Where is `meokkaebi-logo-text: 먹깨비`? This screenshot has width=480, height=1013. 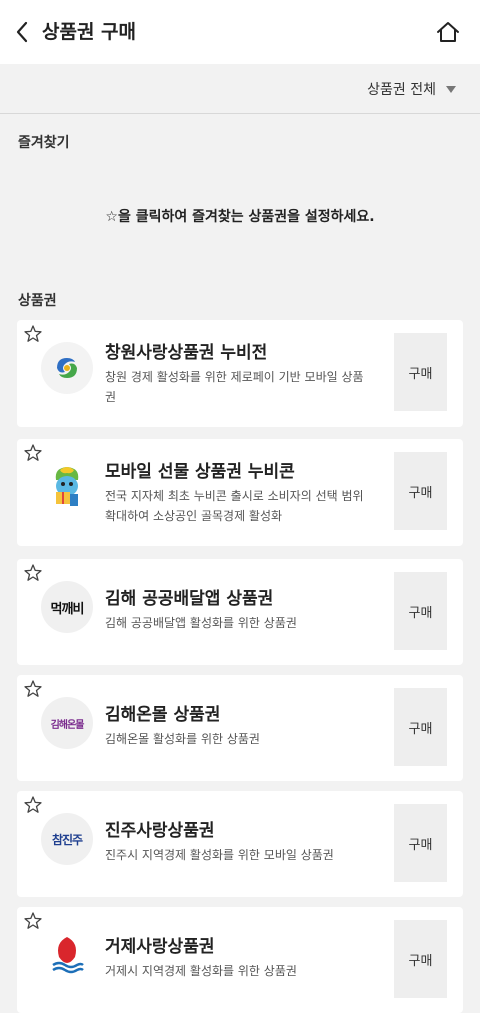
meokkaebi-logo-text: 먹깨비 is located at coordinates (67, 609).